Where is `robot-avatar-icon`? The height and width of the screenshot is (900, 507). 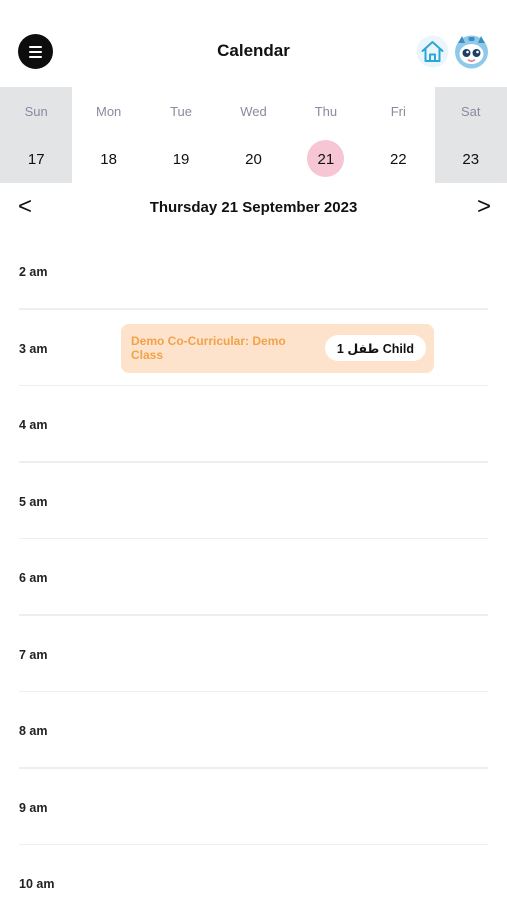 robot-avatar-icon is located at coordinates (471, 51).